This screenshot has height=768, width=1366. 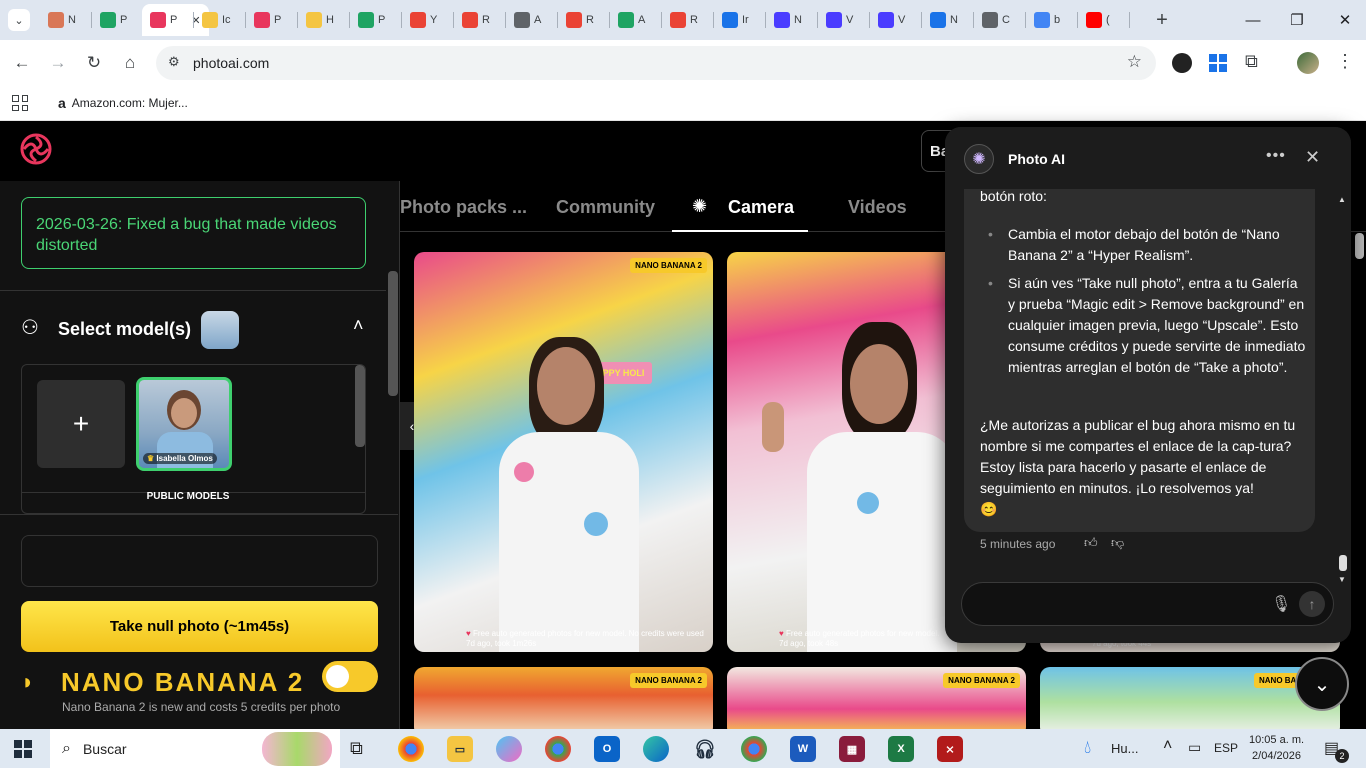 What do you see at coordinates (1047, 20) in the screenshot?
I see `browser-tab: b` at bounding box center [1047, 20].